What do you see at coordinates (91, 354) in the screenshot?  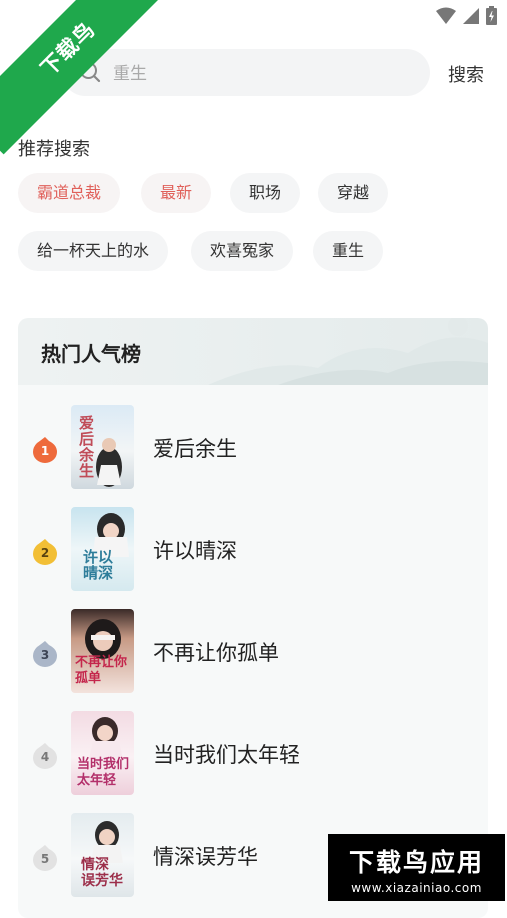 I see `ranking-title: 热门人气榜` at bounding box center [91, 354].